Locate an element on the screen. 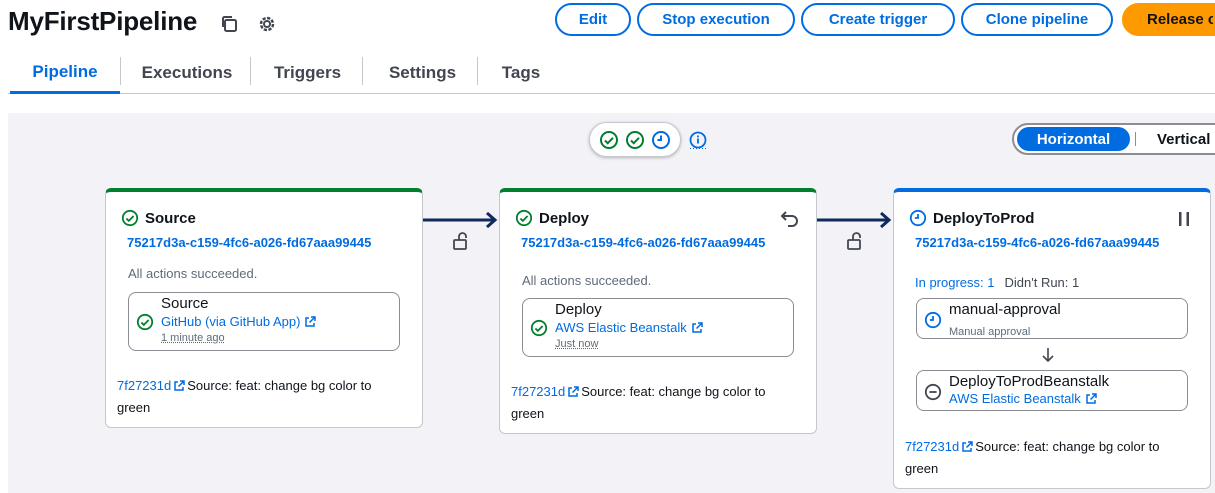  action-timestamp: 1 minute ago is located at coordinates (193, 338).